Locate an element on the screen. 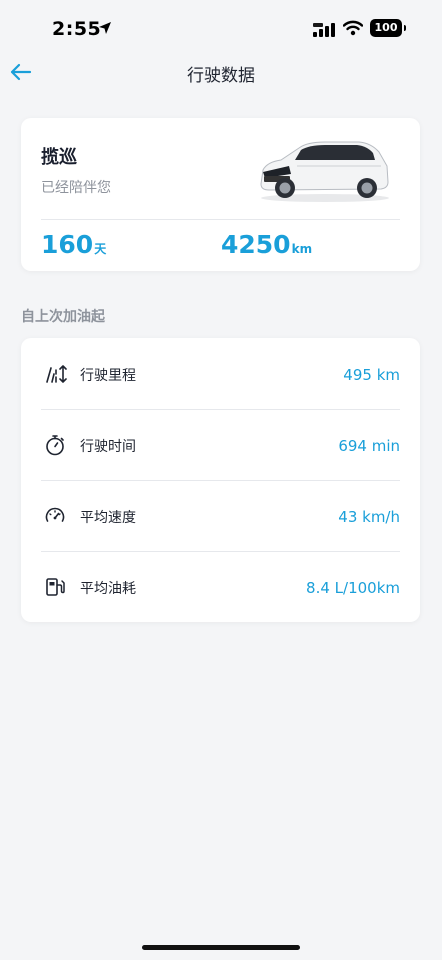  stat-row-duration: 行驶时间 694 min is located at coordinates (220, 444).